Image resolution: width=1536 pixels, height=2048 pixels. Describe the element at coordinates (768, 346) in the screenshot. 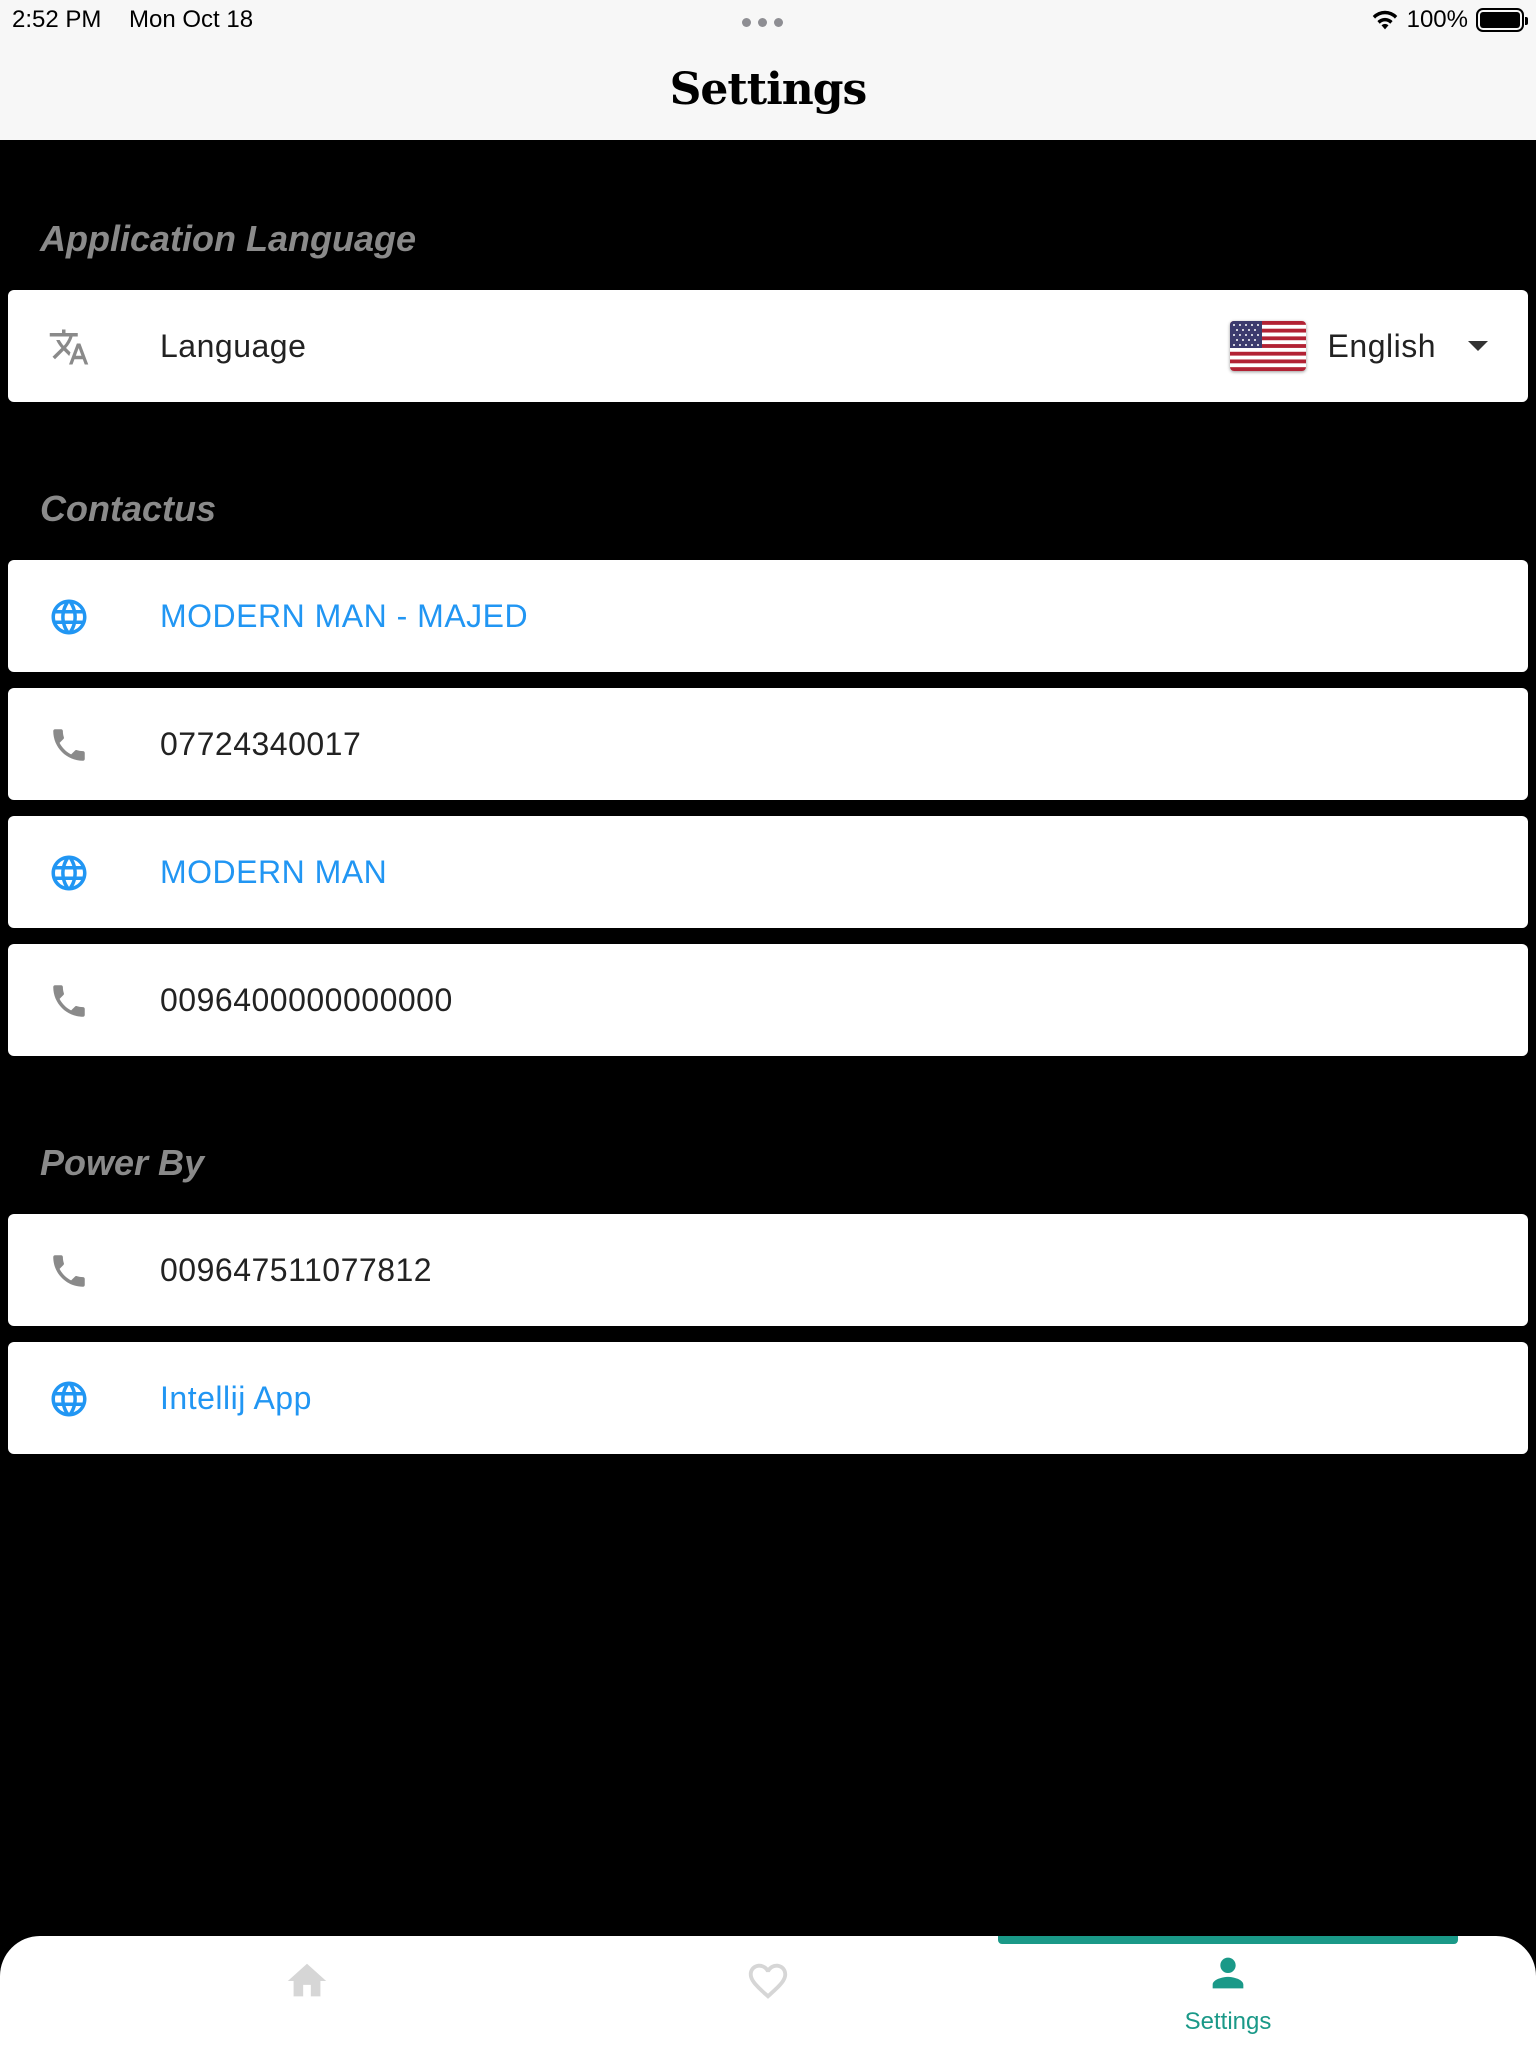

I see `language-row: Language English` at that location.